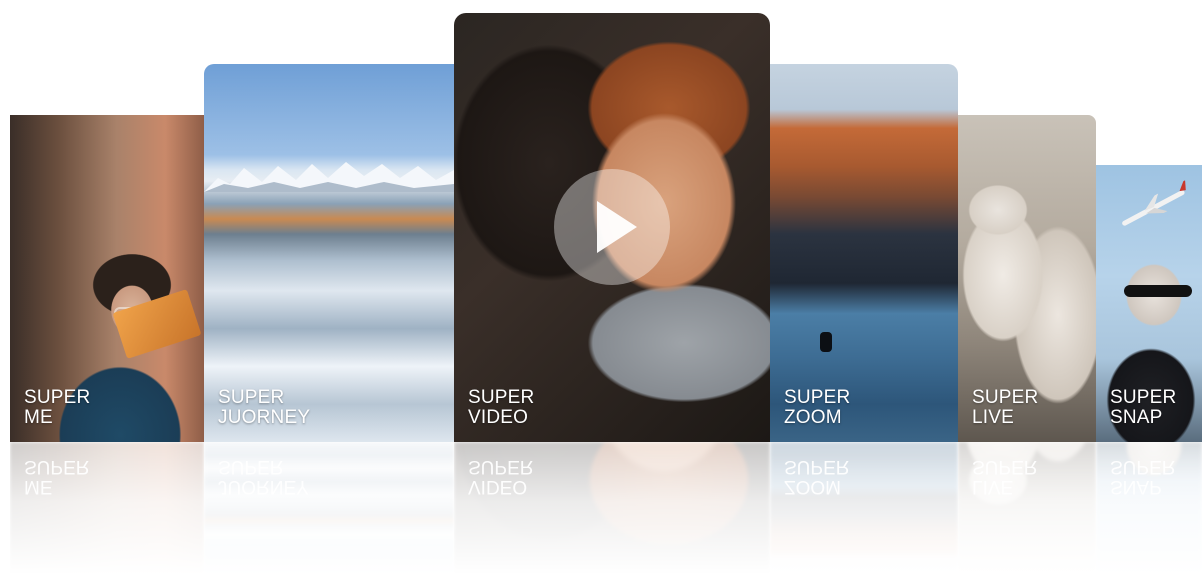  Describe the element at coordinates (329, 177) in the screenshot. I see `mountain-peaks` at that location.